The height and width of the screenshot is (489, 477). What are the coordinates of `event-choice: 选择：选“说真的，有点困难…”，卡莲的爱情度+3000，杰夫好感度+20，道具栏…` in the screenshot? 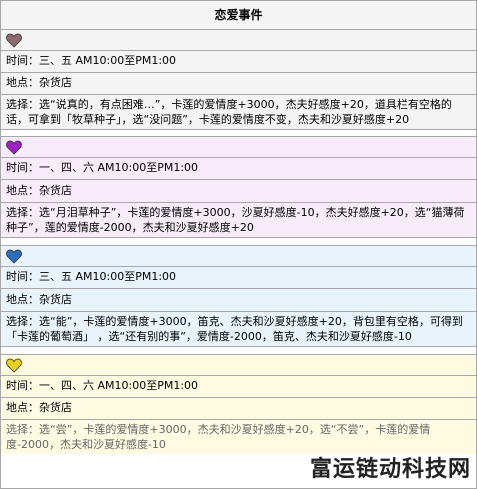 It's located at (238, 111).